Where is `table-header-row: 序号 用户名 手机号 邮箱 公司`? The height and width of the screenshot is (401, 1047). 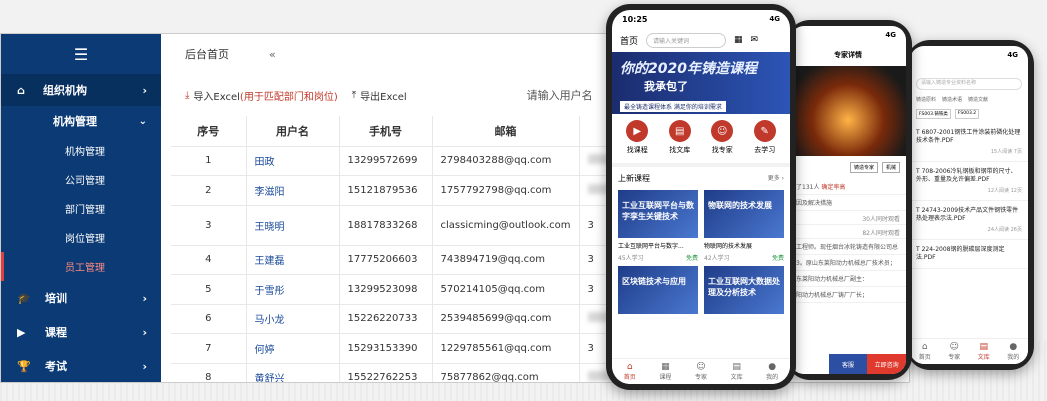 table-header-row: 序号 用户名 手机号 邮箱 公司 is located at coordinates (415, 131).